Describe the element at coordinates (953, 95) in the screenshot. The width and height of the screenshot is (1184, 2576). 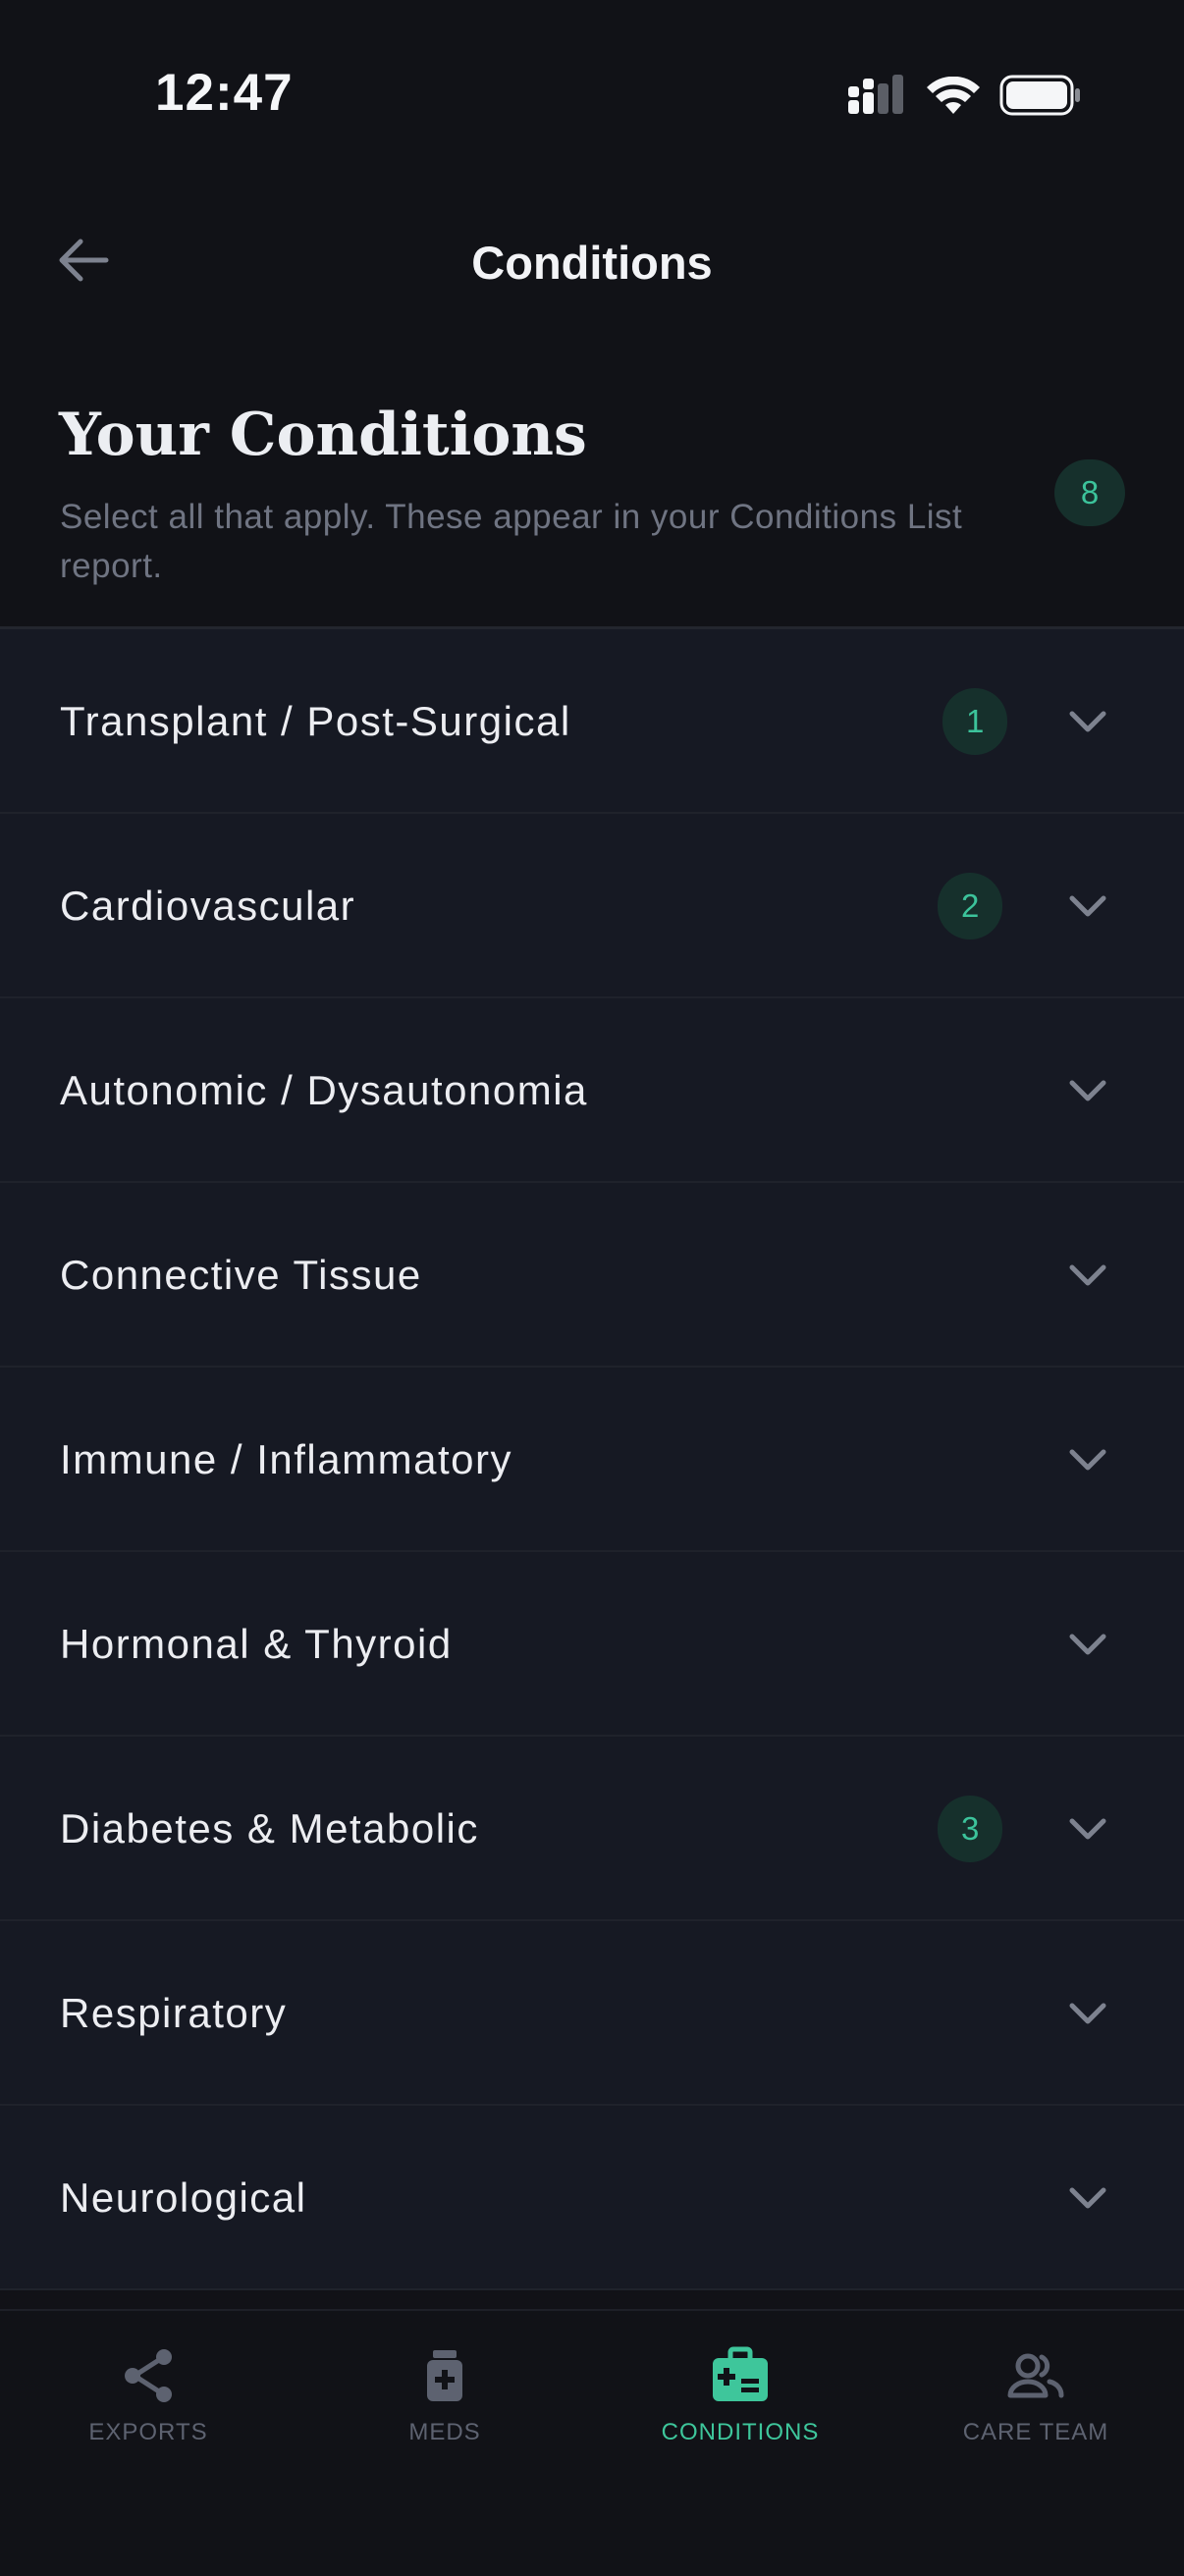
I see `wifi-icon` at that location.